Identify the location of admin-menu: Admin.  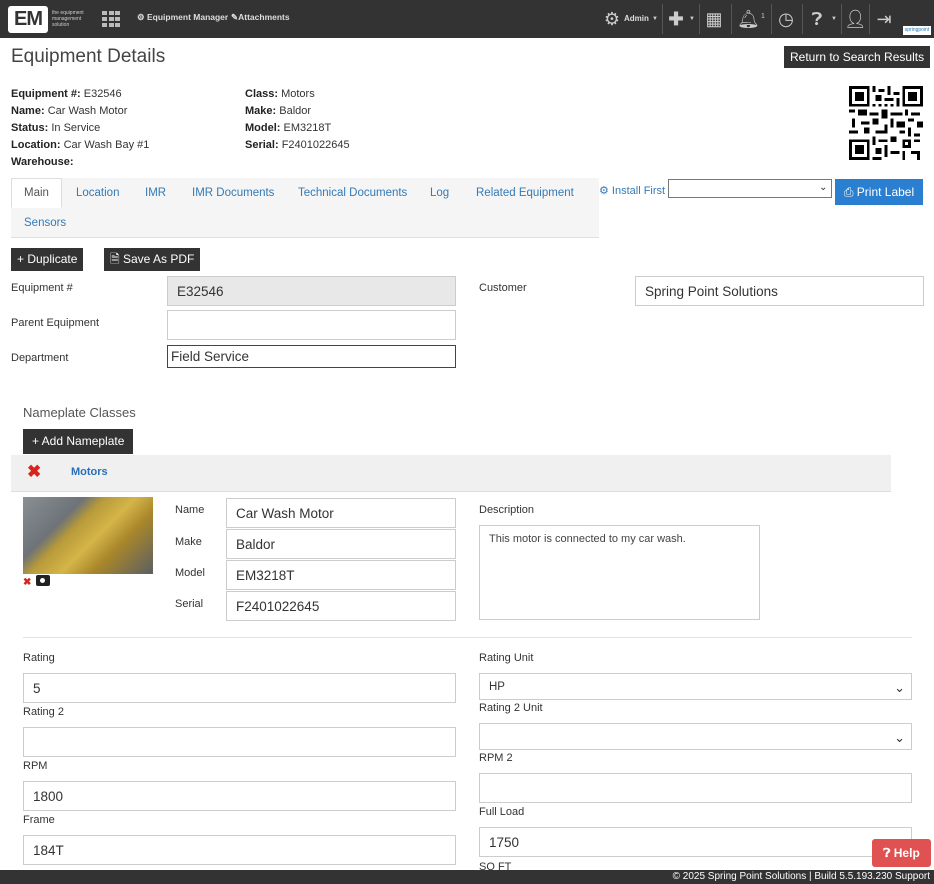
(636, 18).